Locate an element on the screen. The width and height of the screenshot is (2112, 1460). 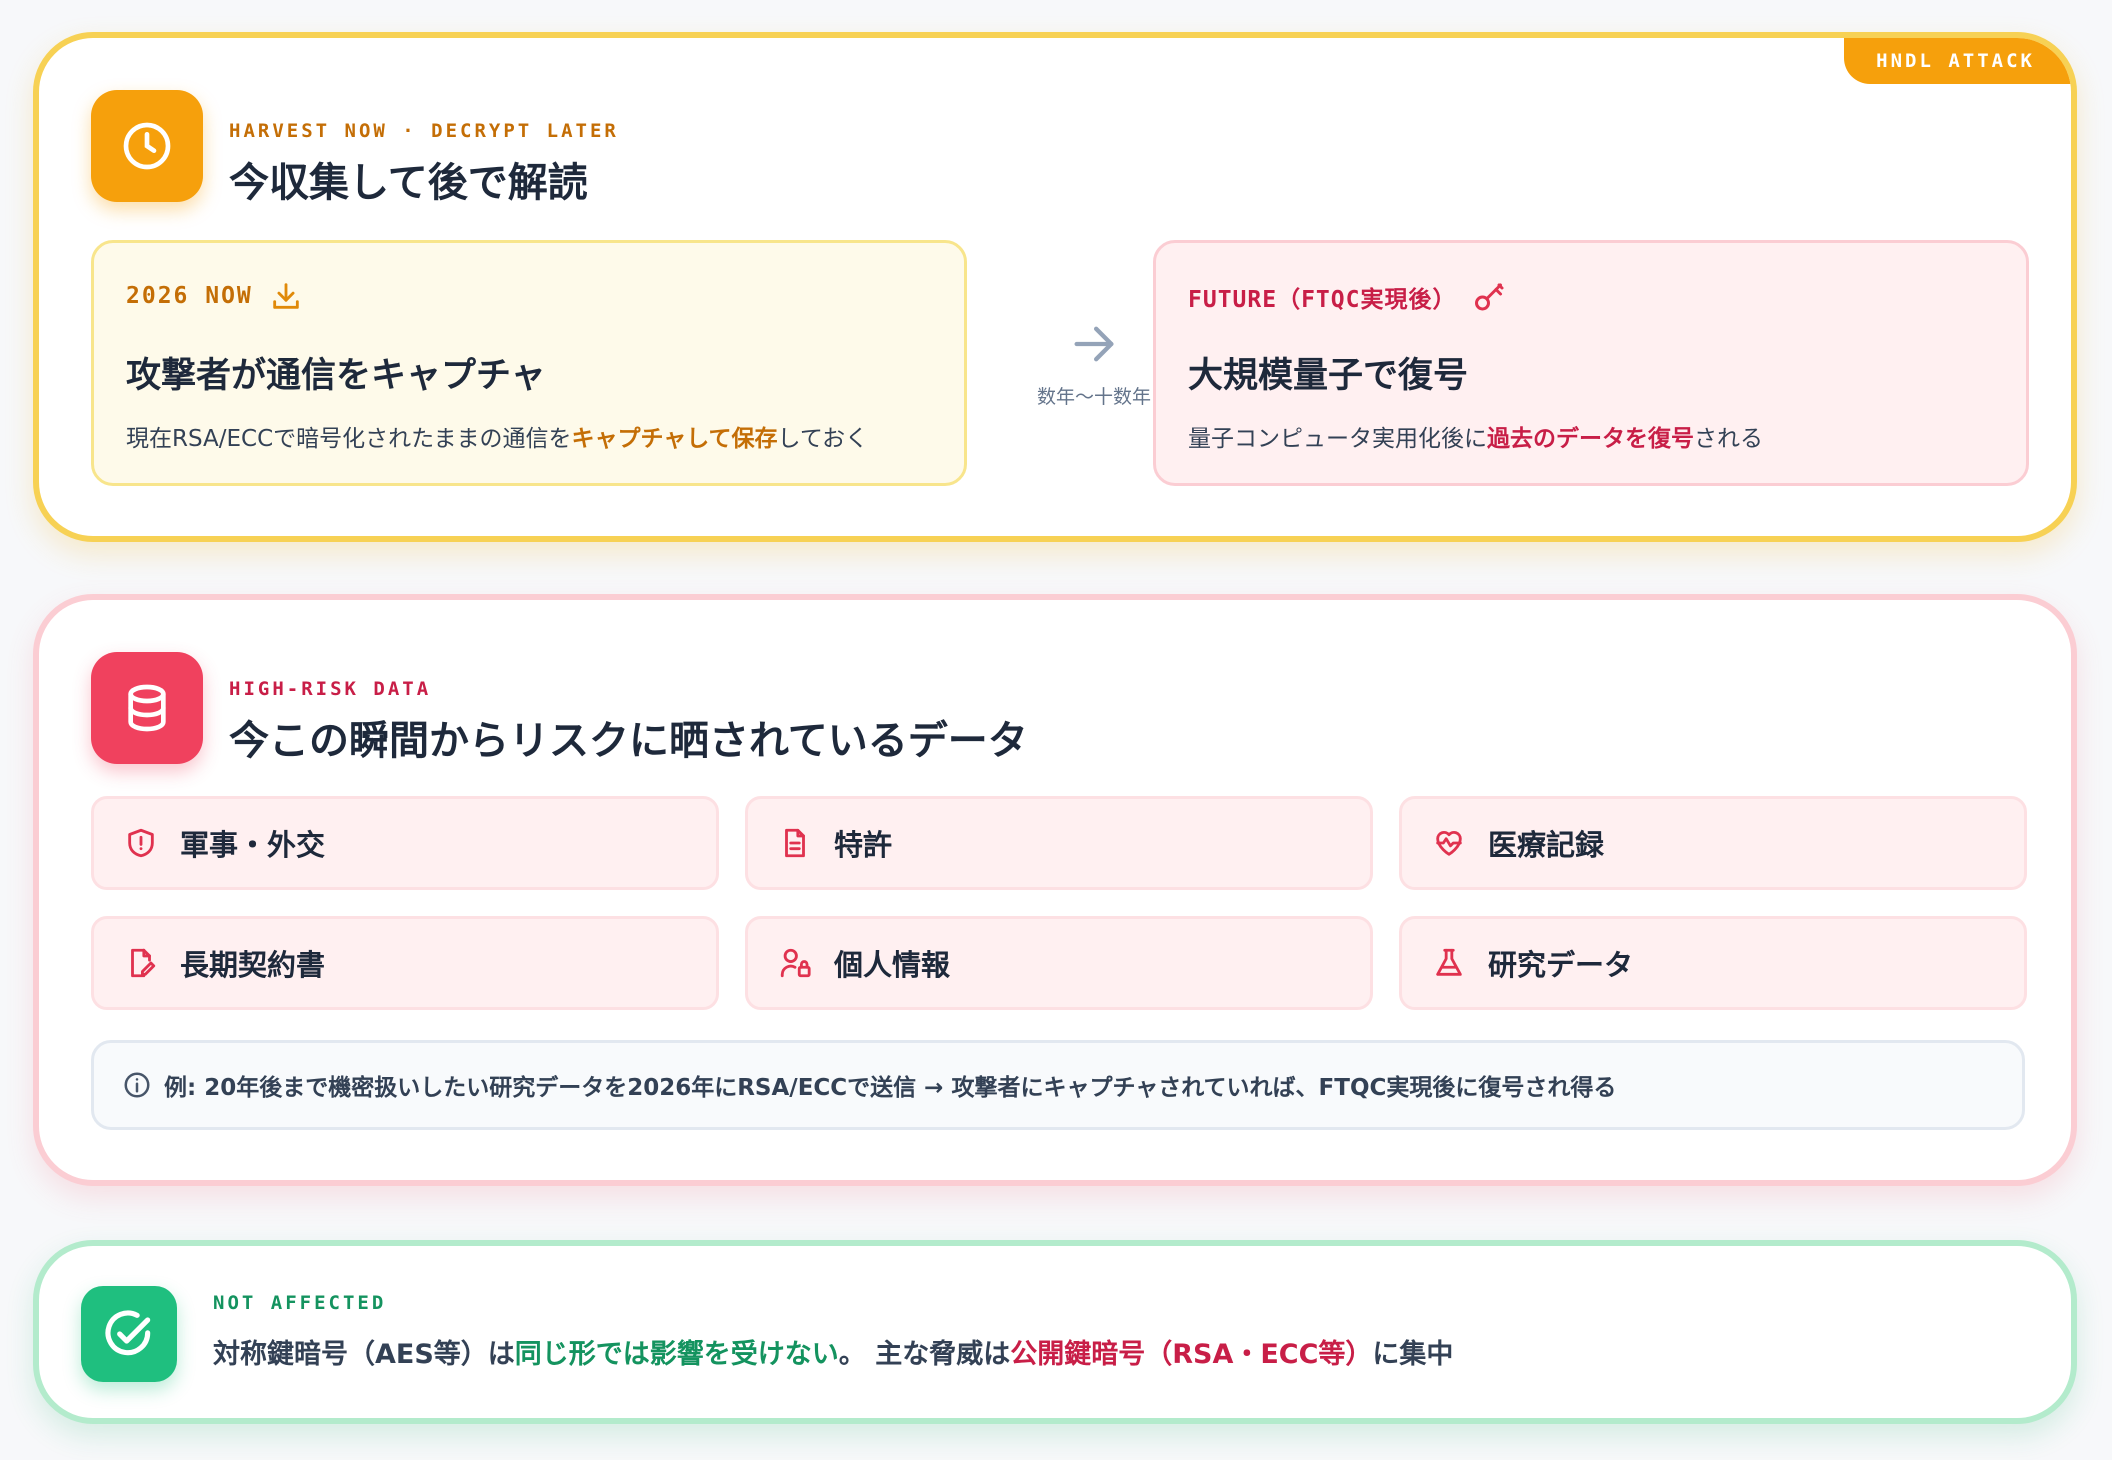
risk-item-label: 長期契約書 is located at coordinates (253, 965).